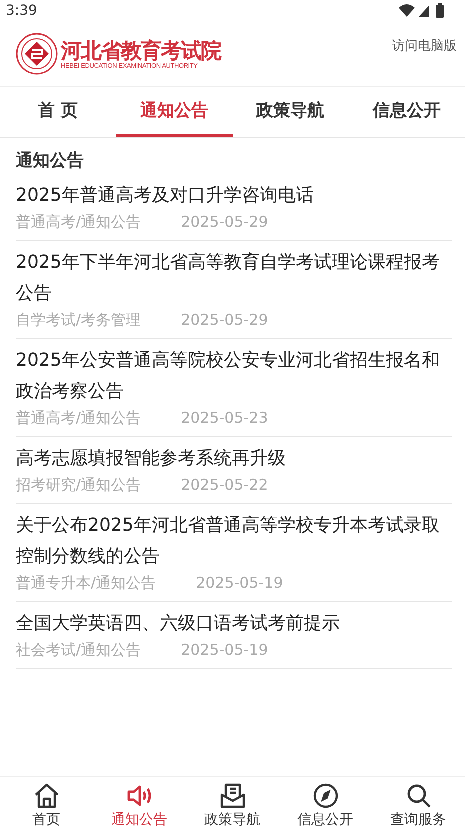 Image resolution: width=465 pixels, height=835 pixels. I want to click on nav-tab: 通知公告, so click(174, 112).